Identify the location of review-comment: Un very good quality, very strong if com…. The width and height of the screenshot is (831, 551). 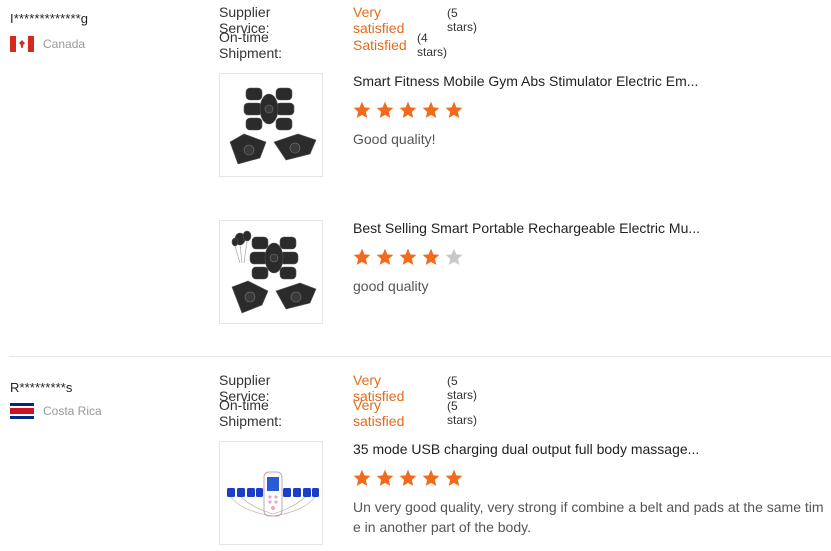
(588, 517).